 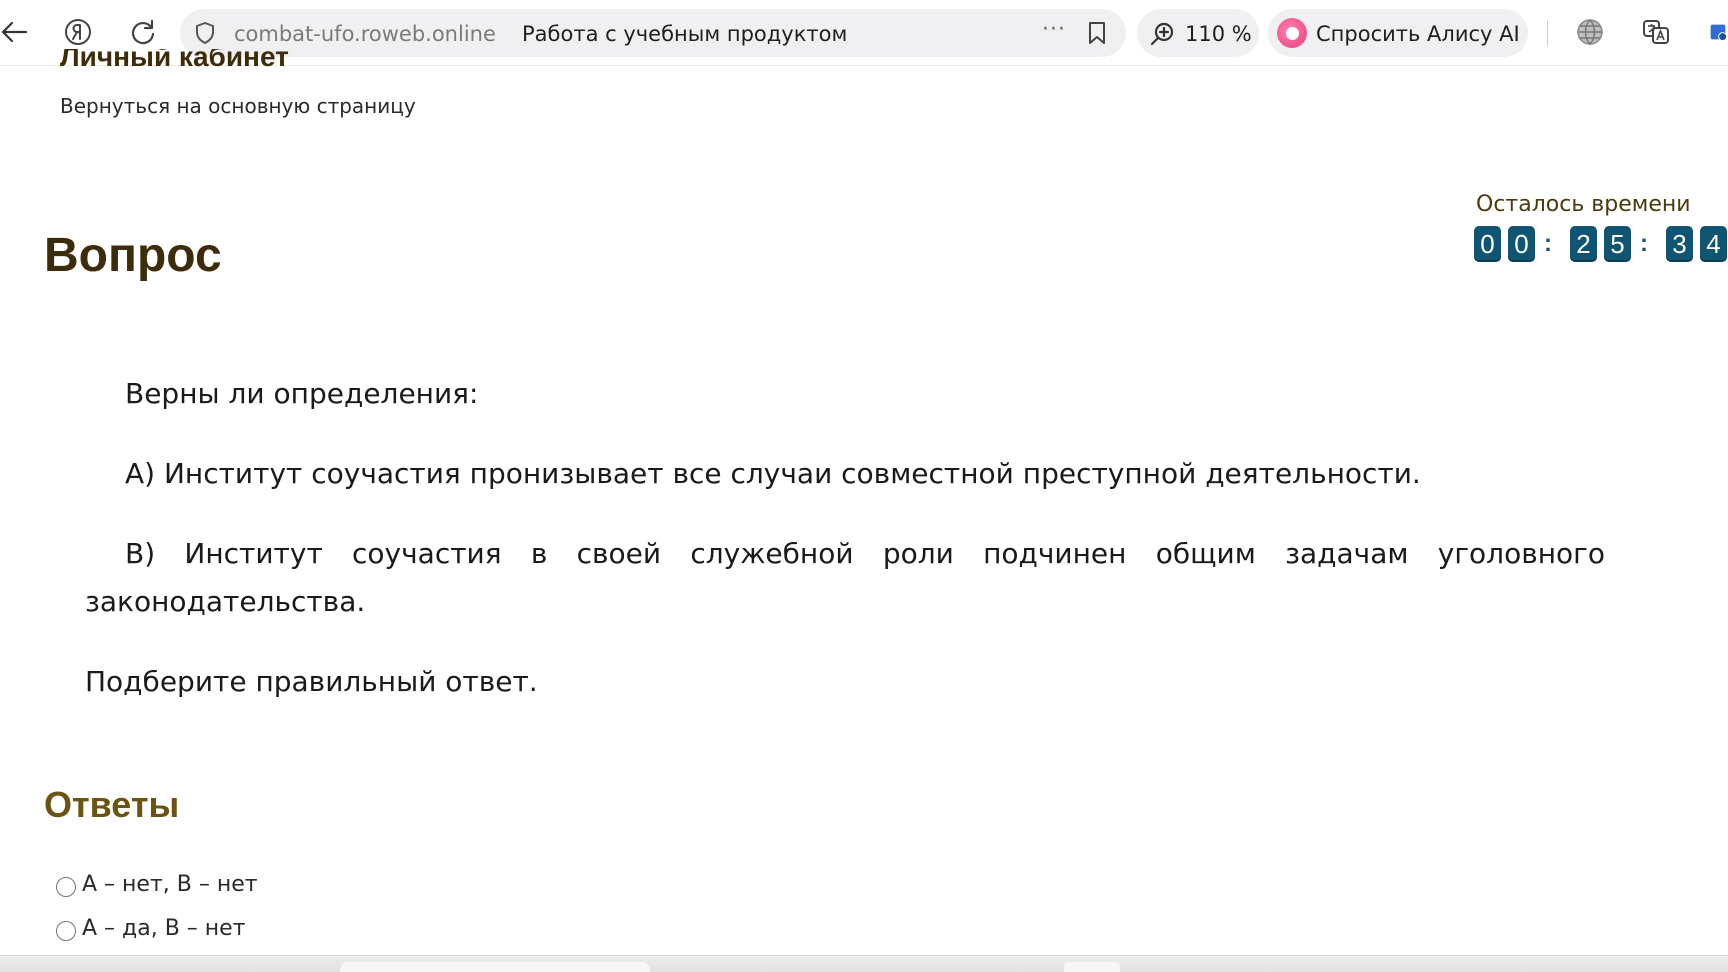 I want to click on question-instruction: Подберите правильный ответ., so click(x=311, y=681).